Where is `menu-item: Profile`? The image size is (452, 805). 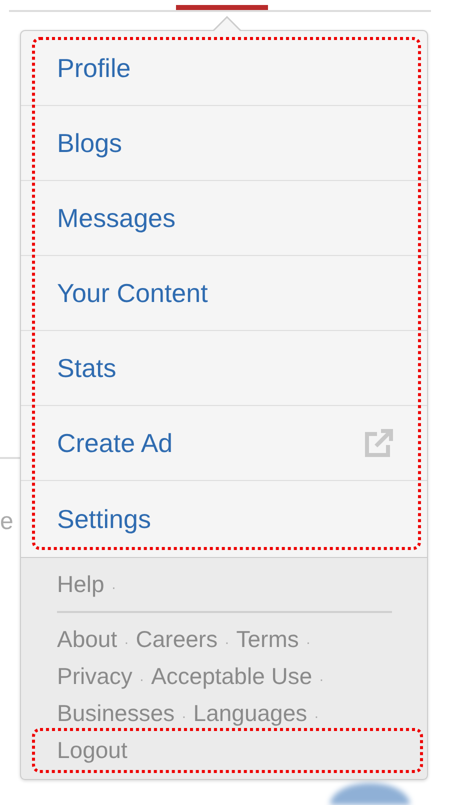
menu-item: Profile is located at coordinates (224, 68).